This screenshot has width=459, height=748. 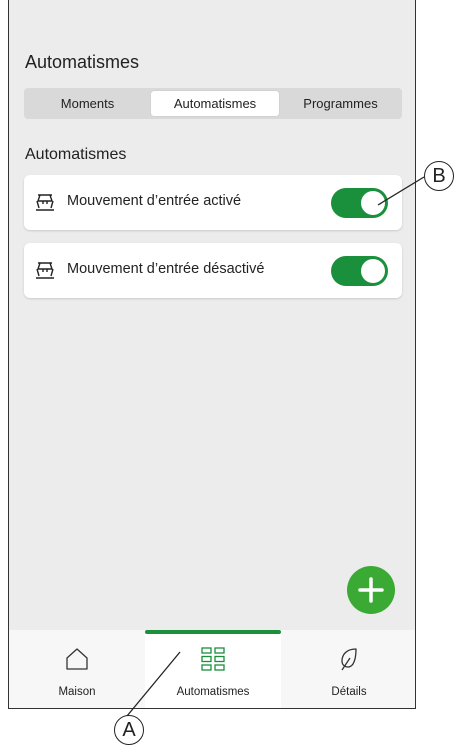 What do you see at coordinates (129, 730) in the screenshot?
I see `callout-a: A` at bounding box center [129, 730].